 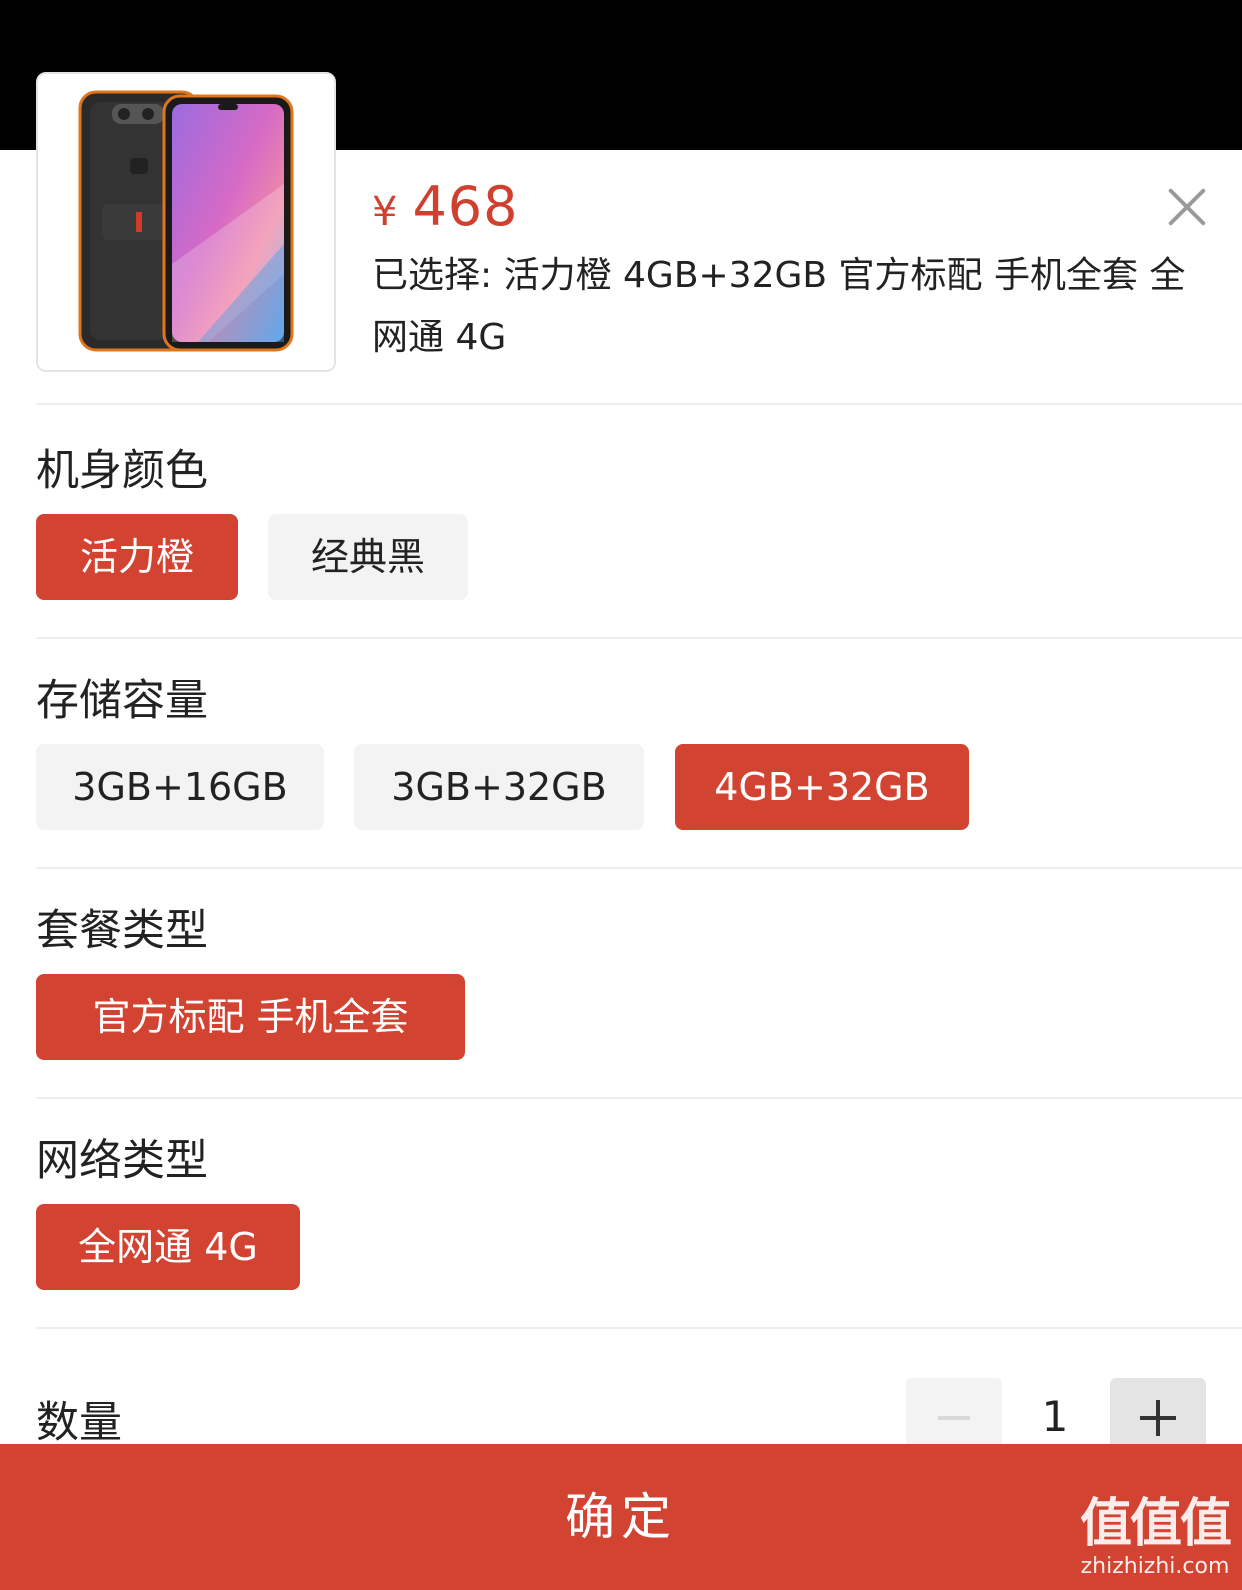 I want to click on close-icon, so click(x=1187, y=207).